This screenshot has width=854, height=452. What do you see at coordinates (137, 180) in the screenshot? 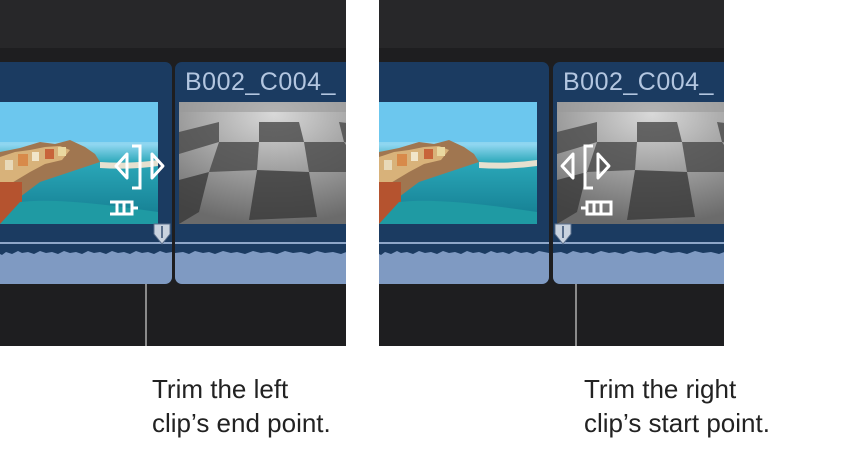
I see `trim-end-cursor-icon` at bounding box center [137, 180].